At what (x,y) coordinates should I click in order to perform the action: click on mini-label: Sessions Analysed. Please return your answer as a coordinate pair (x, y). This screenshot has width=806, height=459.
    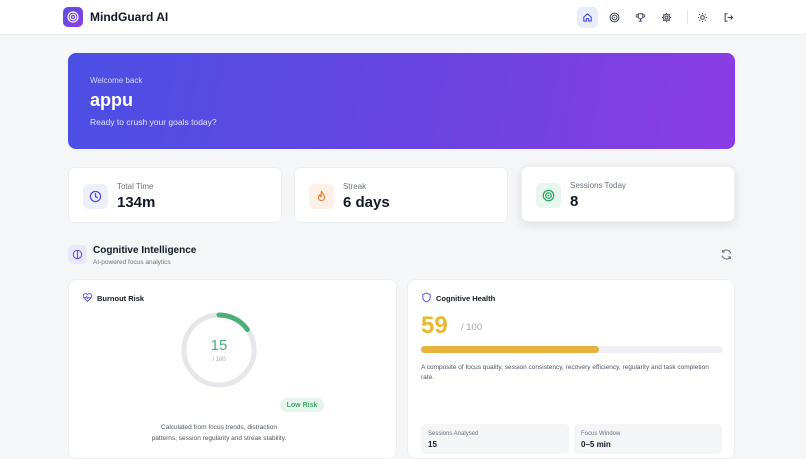
    Looking at the image, I should click on (453, 434).